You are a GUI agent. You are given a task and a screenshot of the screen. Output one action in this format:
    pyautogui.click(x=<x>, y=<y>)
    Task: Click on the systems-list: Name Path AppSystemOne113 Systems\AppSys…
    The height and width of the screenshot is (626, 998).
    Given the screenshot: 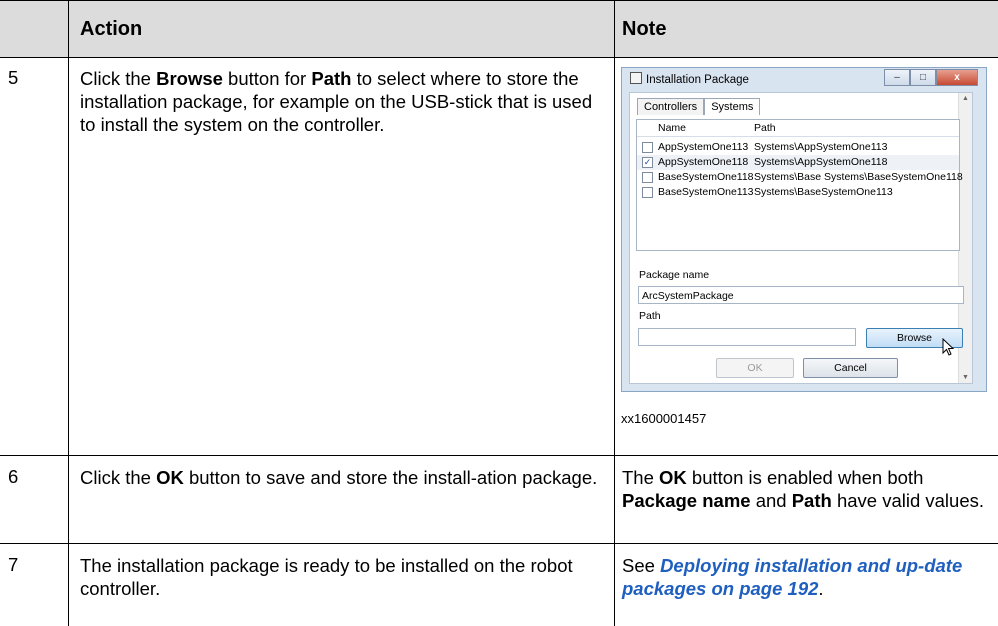 What is the action you would take?
    pyautogui.click(x=799, y=185)
    